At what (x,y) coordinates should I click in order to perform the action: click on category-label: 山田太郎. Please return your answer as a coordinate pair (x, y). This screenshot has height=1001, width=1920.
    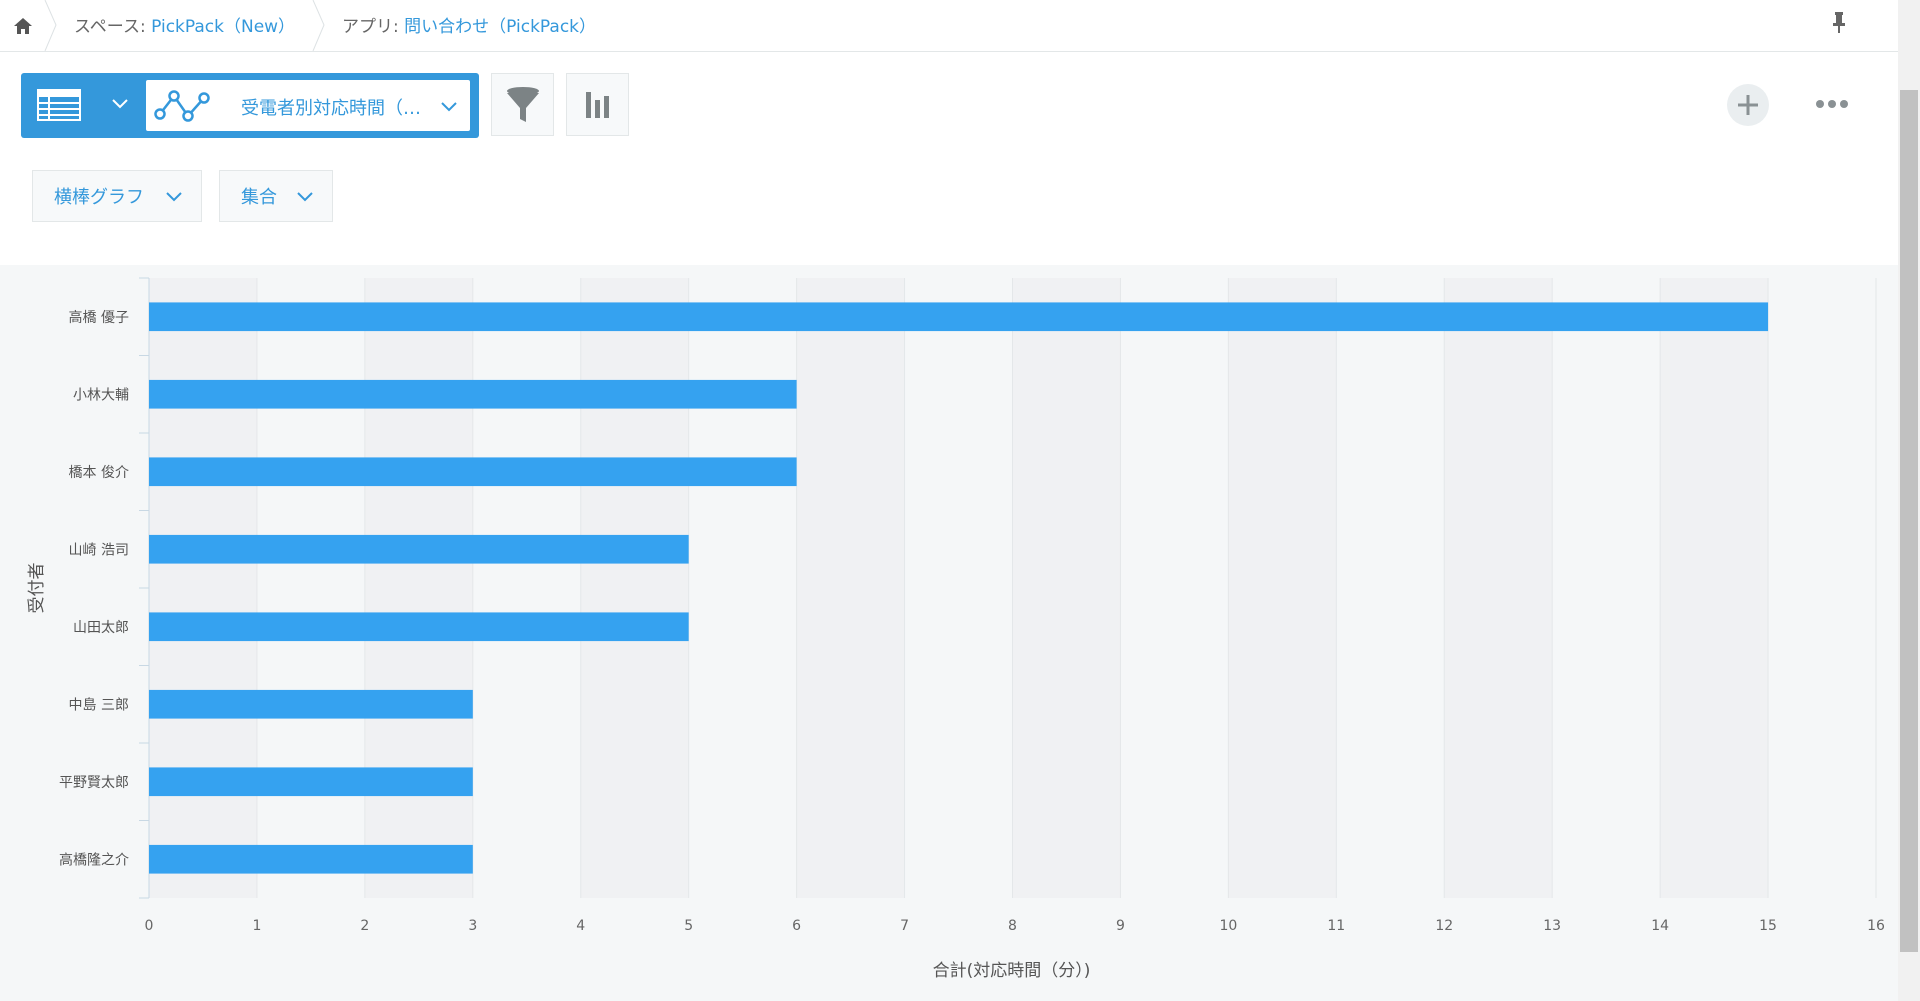
    Looking at the image, I should click on (101, 628).